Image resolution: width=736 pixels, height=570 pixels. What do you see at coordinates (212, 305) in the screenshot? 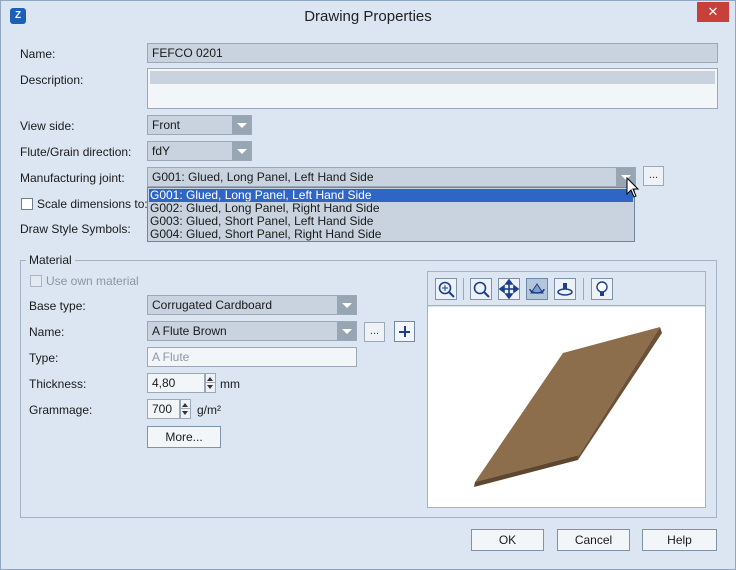
I see `base-type-value: Corrugated Cardboard` at bounding box center [212, 305].